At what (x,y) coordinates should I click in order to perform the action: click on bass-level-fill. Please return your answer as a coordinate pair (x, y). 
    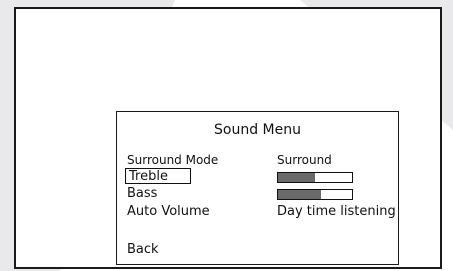
    Looking at the image, I should click on (299, 194).